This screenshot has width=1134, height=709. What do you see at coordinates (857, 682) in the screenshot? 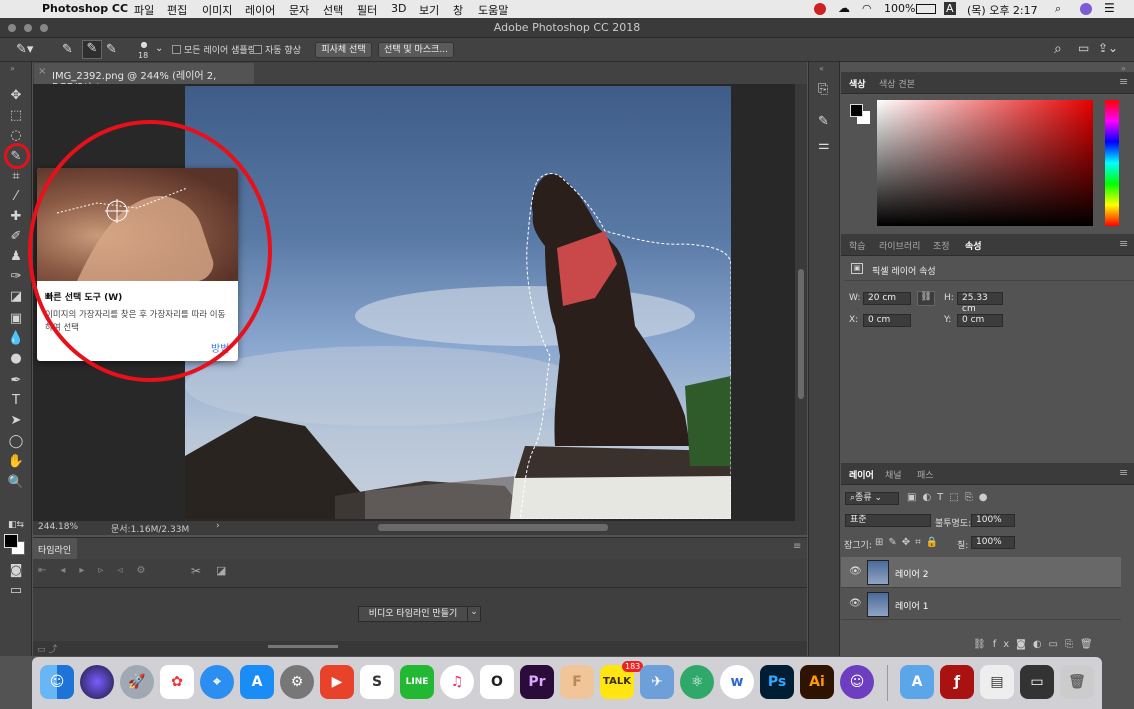
I see `github-icon: ☺` at bounding box center [857, 682].